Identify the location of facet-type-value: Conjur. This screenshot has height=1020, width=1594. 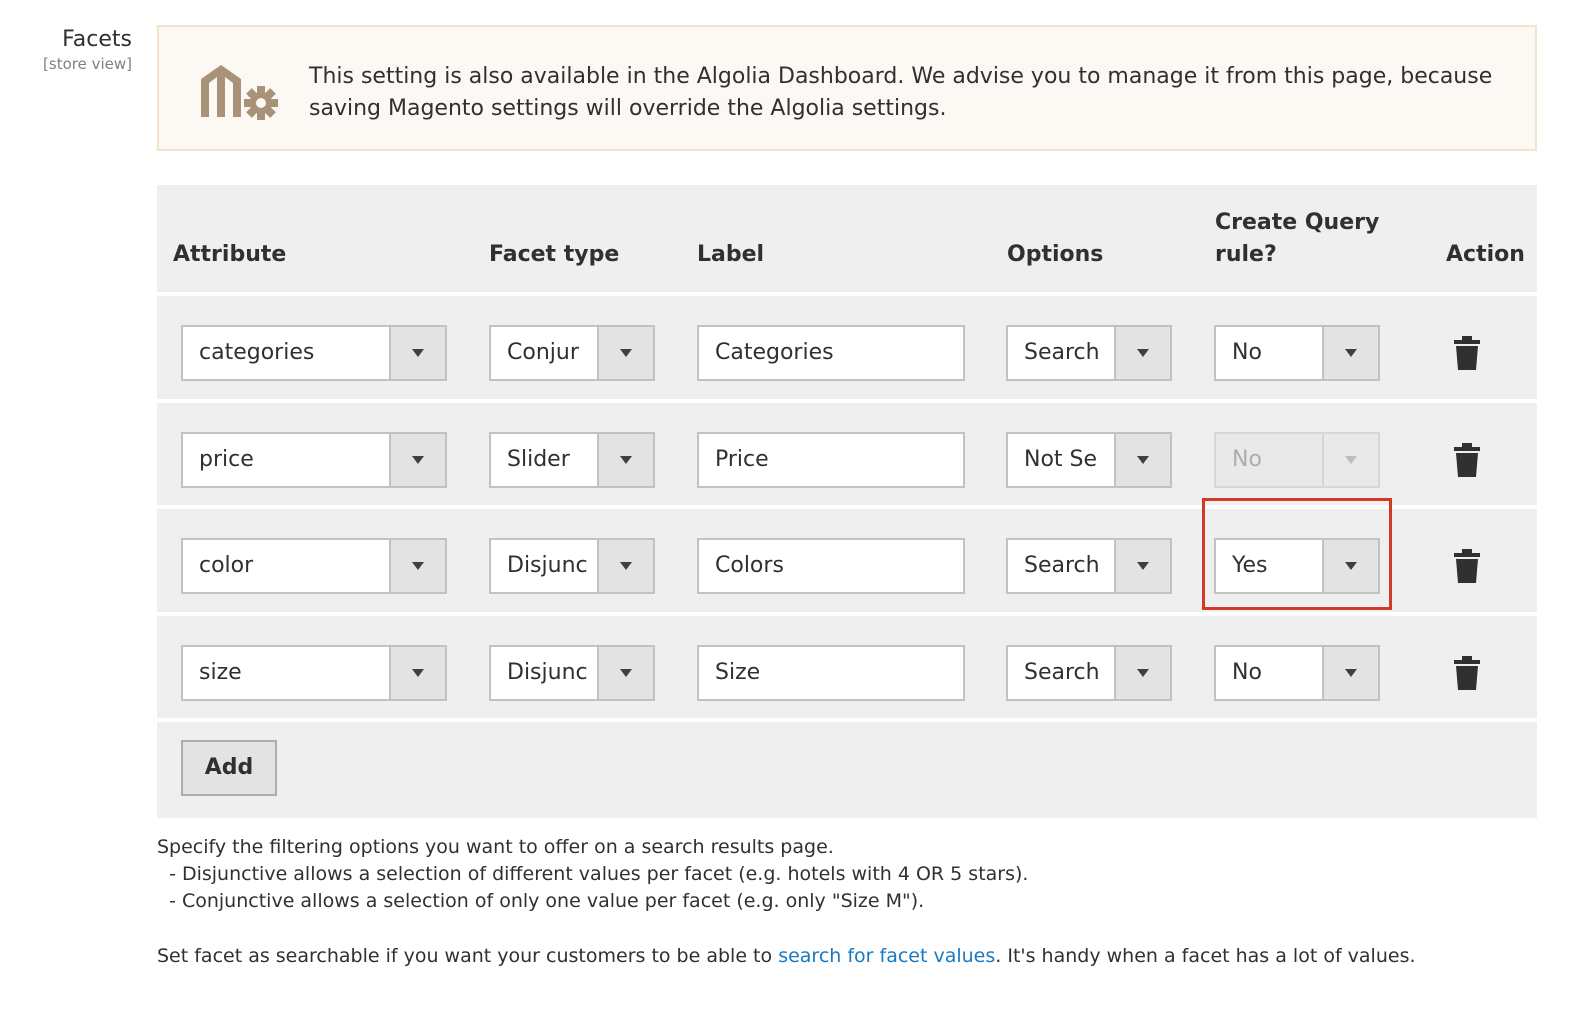
(543, 352).